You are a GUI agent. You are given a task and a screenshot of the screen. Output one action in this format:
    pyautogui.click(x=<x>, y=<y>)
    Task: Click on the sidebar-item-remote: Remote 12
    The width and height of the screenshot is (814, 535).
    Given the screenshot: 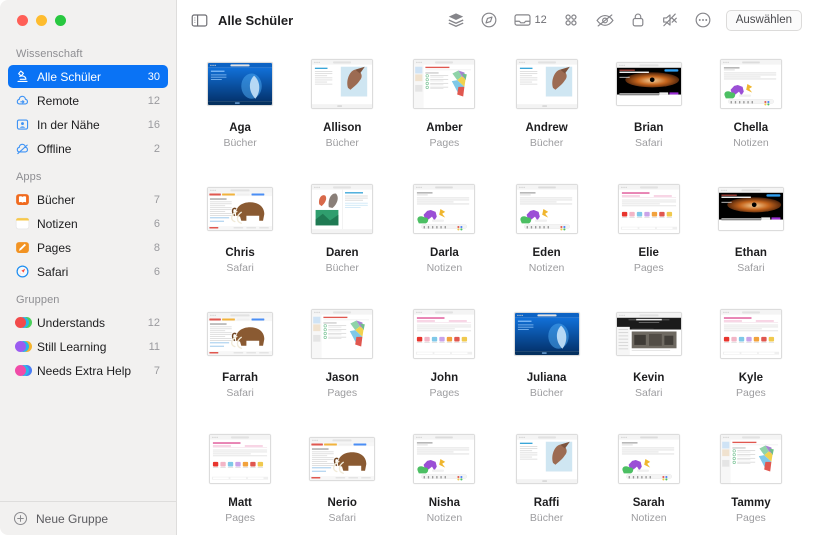 What is the action you would take?
    pyautogui.click(x=88, y=100)
    